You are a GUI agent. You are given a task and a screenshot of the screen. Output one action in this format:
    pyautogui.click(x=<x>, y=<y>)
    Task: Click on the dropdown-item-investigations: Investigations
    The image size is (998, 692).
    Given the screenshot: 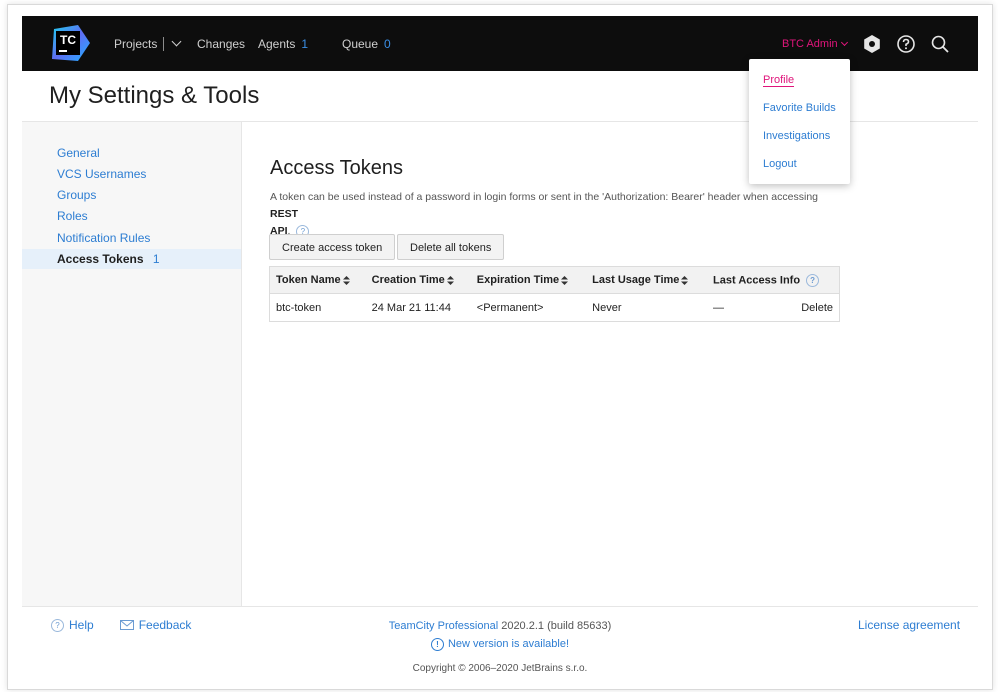 What is the action you would take?
    pyautogui.click(x=796, y=136)
    